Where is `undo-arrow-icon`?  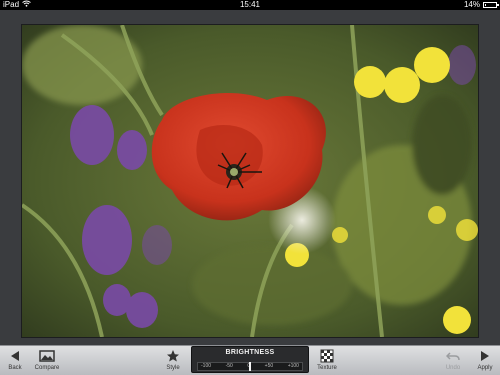
undo-arrow-icon is located at coordinates (453, 356).